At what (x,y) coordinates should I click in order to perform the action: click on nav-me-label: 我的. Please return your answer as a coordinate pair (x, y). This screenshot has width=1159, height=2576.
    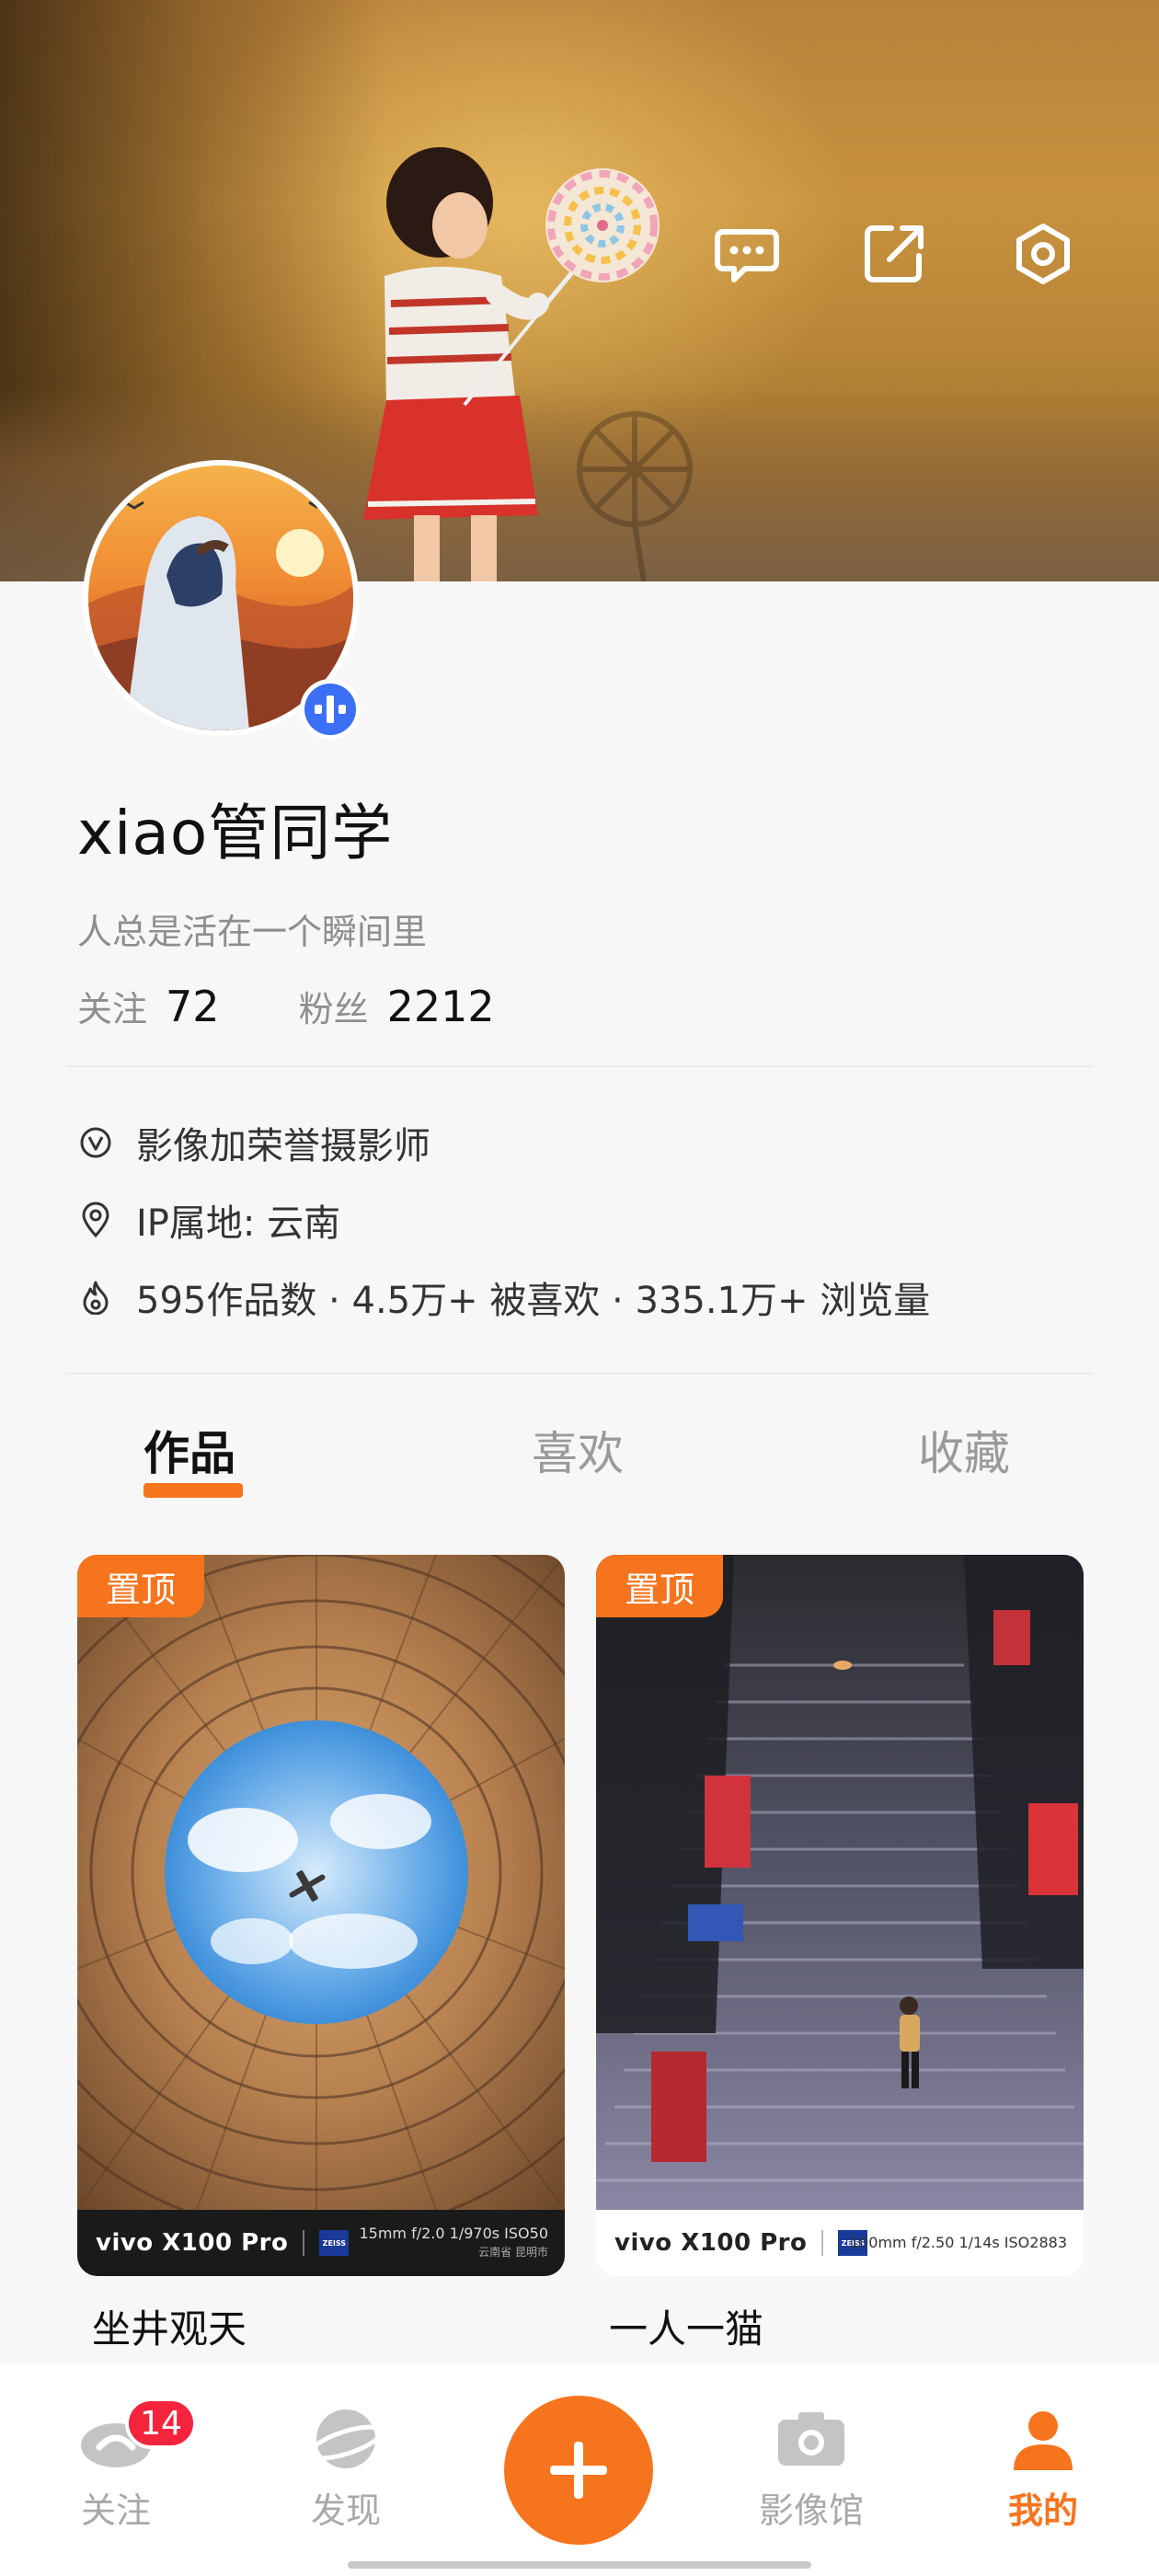
    Looking at the image, I should click on (1042, 2510).